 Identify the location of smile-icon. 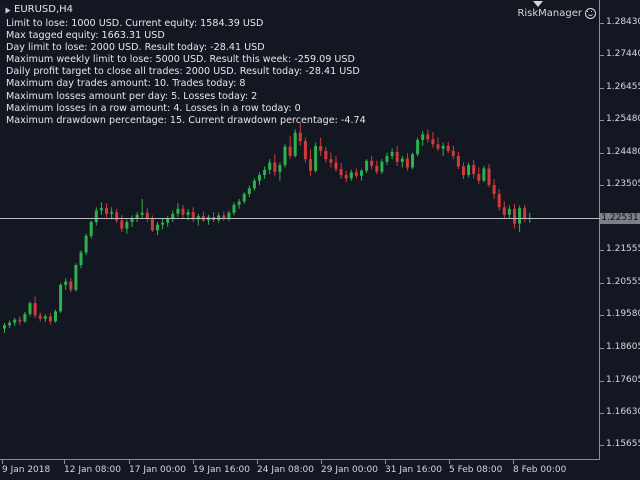
(590, 13).